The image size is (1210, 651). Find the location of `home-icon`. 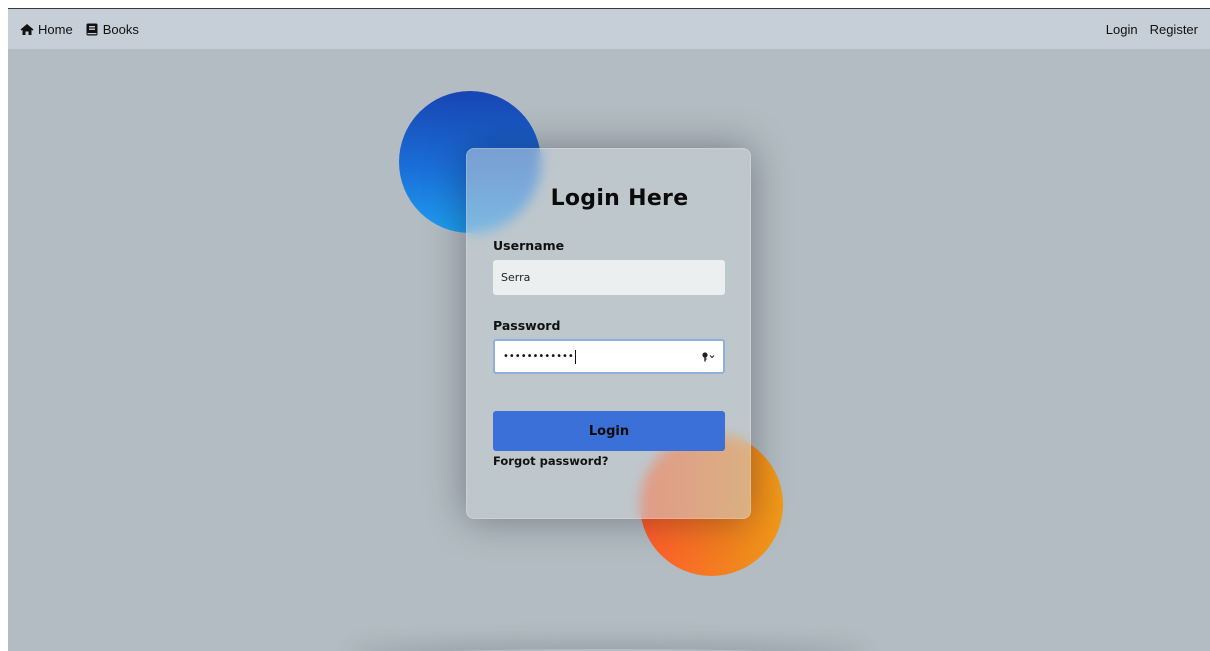

home-icon is located at coordinates (27, 29).